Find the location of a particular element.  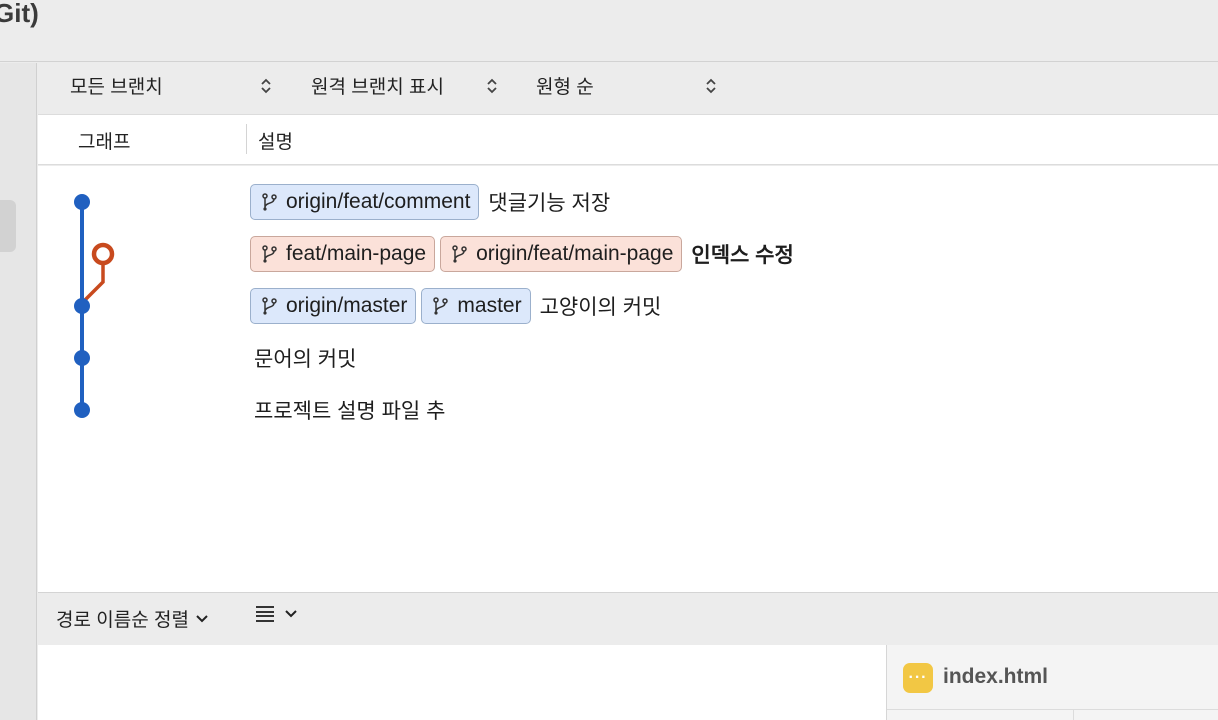

sort-label: 경로 이름순 정렬 is located at coordinates (122, 620).